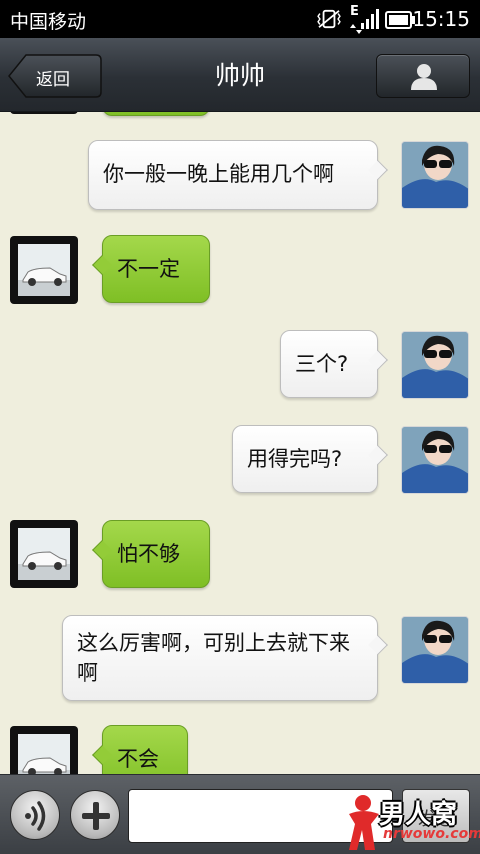  I want to click on message-bubble-incoming: 怕不够, so click(151, 554).